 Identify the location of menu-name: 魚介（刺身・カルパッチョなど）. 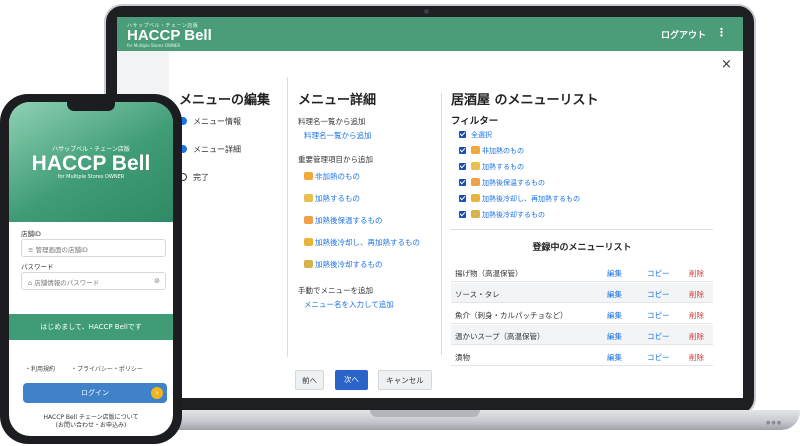
(511, 315).